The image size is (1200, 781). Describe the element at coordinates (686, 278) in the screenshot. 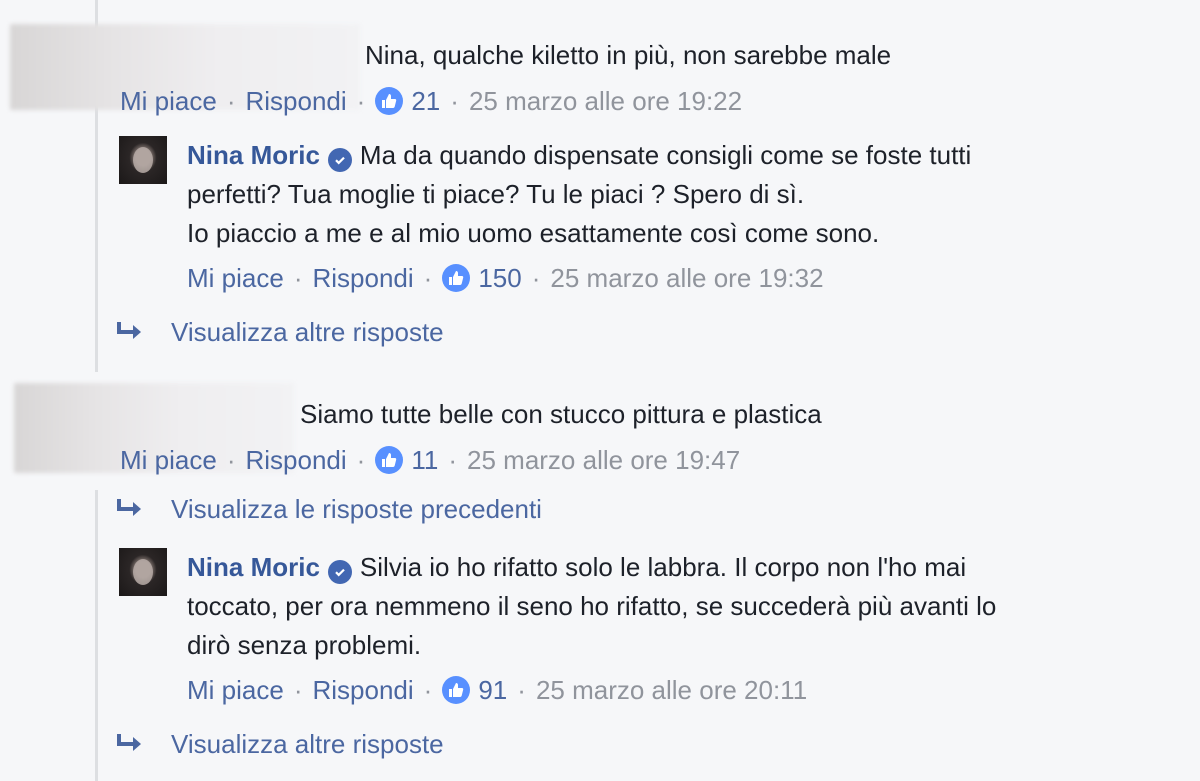

I see `timestamp: 25 marzo alle ore 19:32` at that location.